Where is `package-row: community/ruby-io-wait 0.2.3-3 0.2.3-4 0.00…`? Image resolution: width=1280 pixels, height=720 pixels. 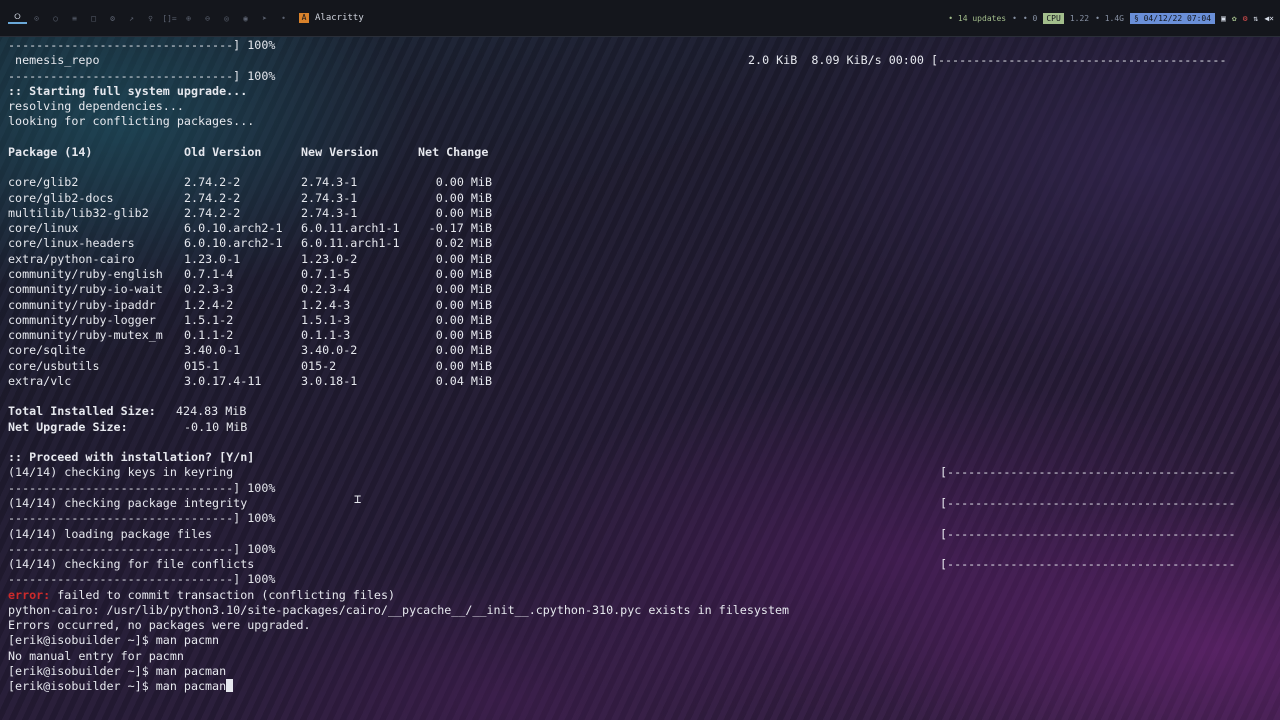
package-row: community/ruby-io-wait 0.2.3-3 0.2.3-4 0.00… is located at coordinates (644, 289).